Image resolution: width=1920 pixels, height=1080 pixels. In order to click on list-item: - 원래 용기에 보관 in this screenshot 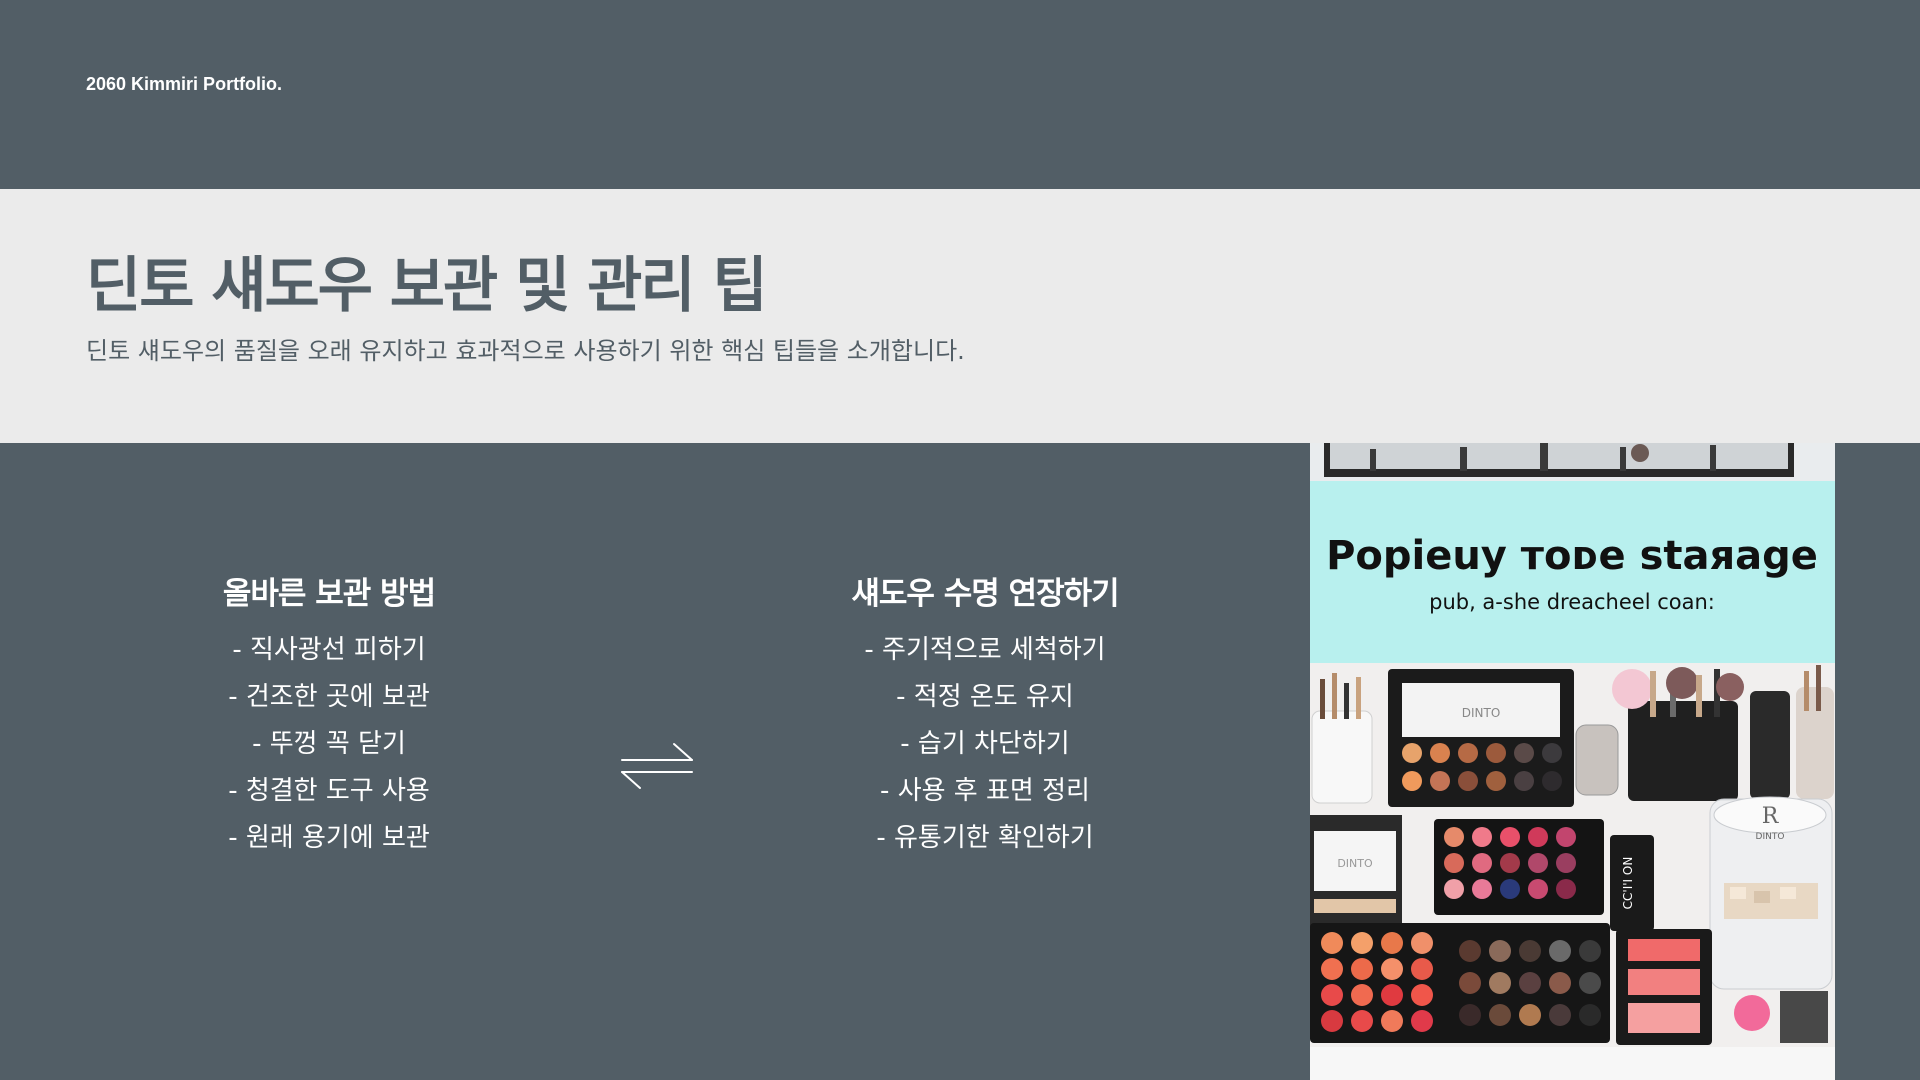, I will do `click(329, 838)`.